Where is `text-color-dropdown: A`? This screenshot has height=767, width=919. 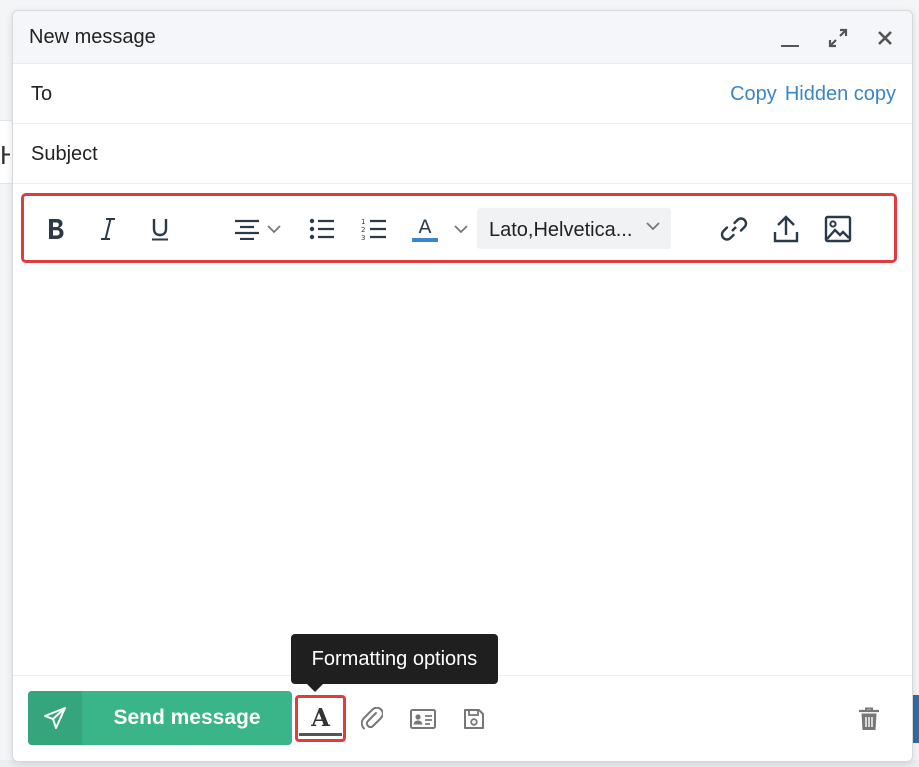
text-color-dropdown: A is located at coordinates (440, 229).